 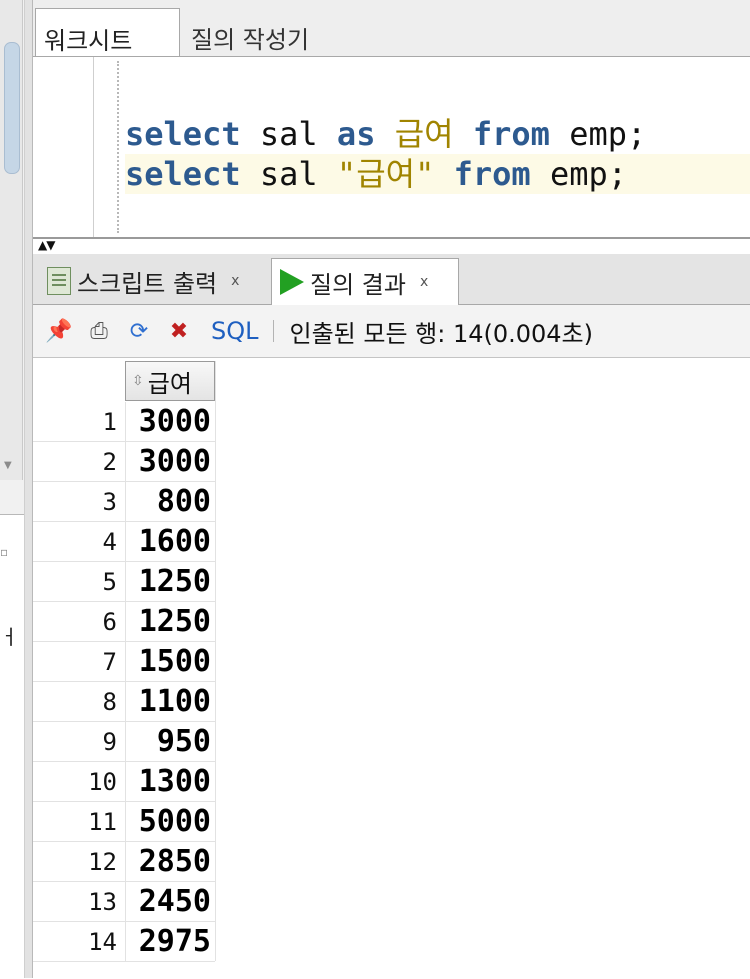 I want to click on row-number: 6, so click(x=109, y=622).